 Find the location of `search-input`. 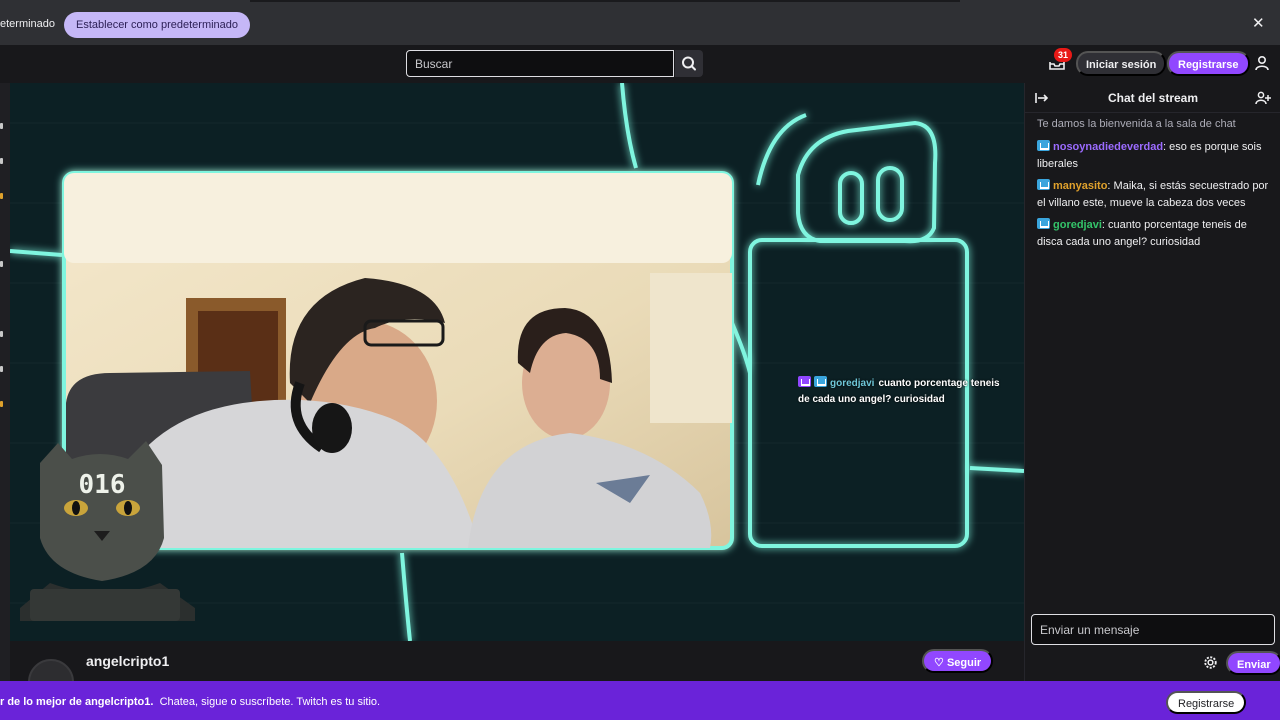

search-input is located at coordinates (540, 63).